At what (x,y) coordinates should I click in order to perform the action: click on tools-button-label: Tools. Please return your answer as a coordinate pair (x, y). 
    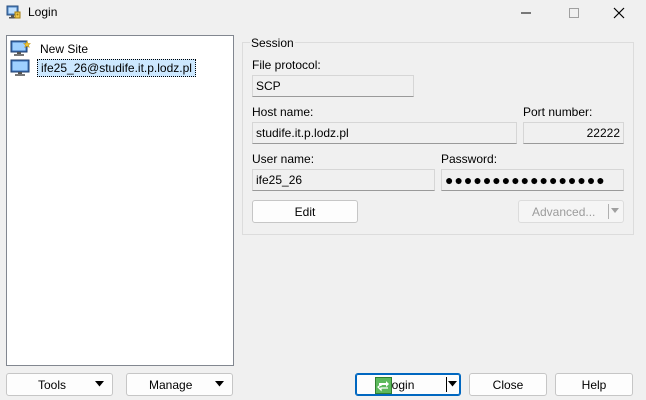
    Looking at the image, I should click on (52, 384).